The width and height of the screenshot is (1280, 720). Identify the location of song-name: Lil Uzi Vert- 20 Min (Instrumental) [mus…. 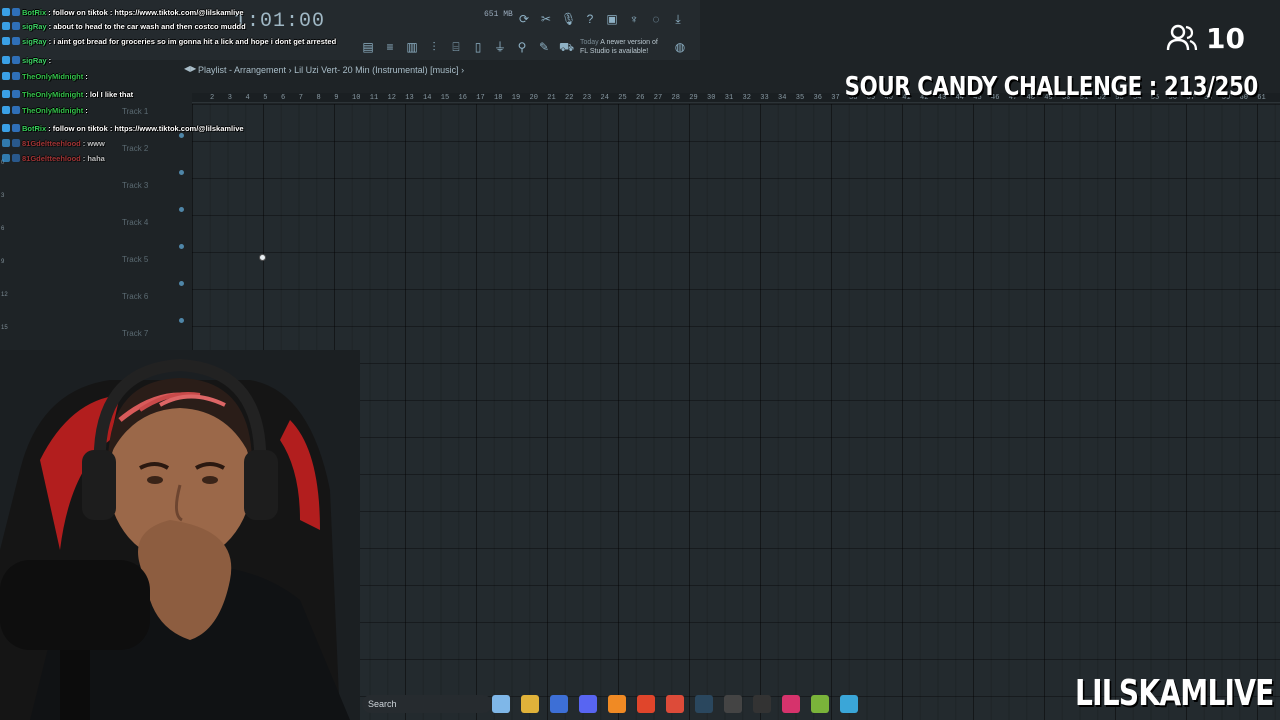
(376, 70).